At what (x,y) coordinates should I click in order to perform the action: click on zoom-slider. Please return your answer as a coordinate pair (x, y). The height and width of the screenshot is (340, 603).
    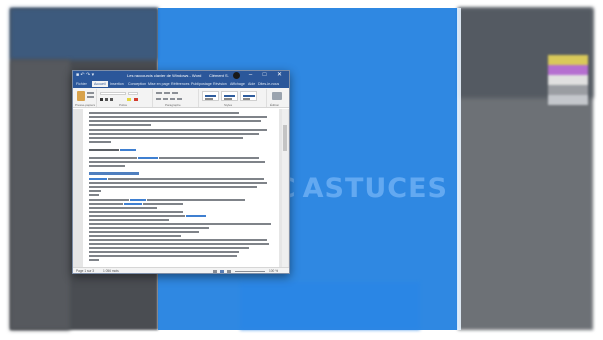
    Looking at the image, I should click on (250, 271).